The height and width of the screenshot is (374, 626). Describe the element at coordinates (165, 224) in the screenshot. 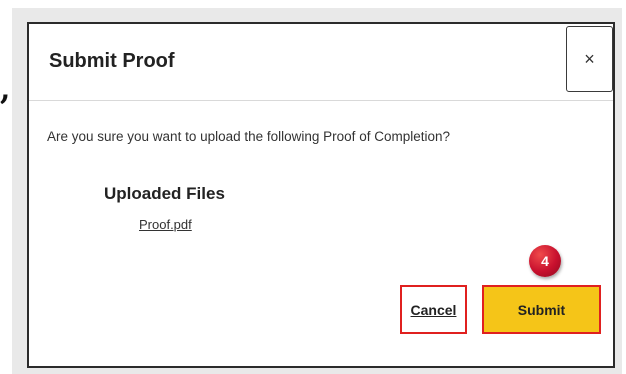

I see `uploaded-file-link: Proof.pdf` at that location.